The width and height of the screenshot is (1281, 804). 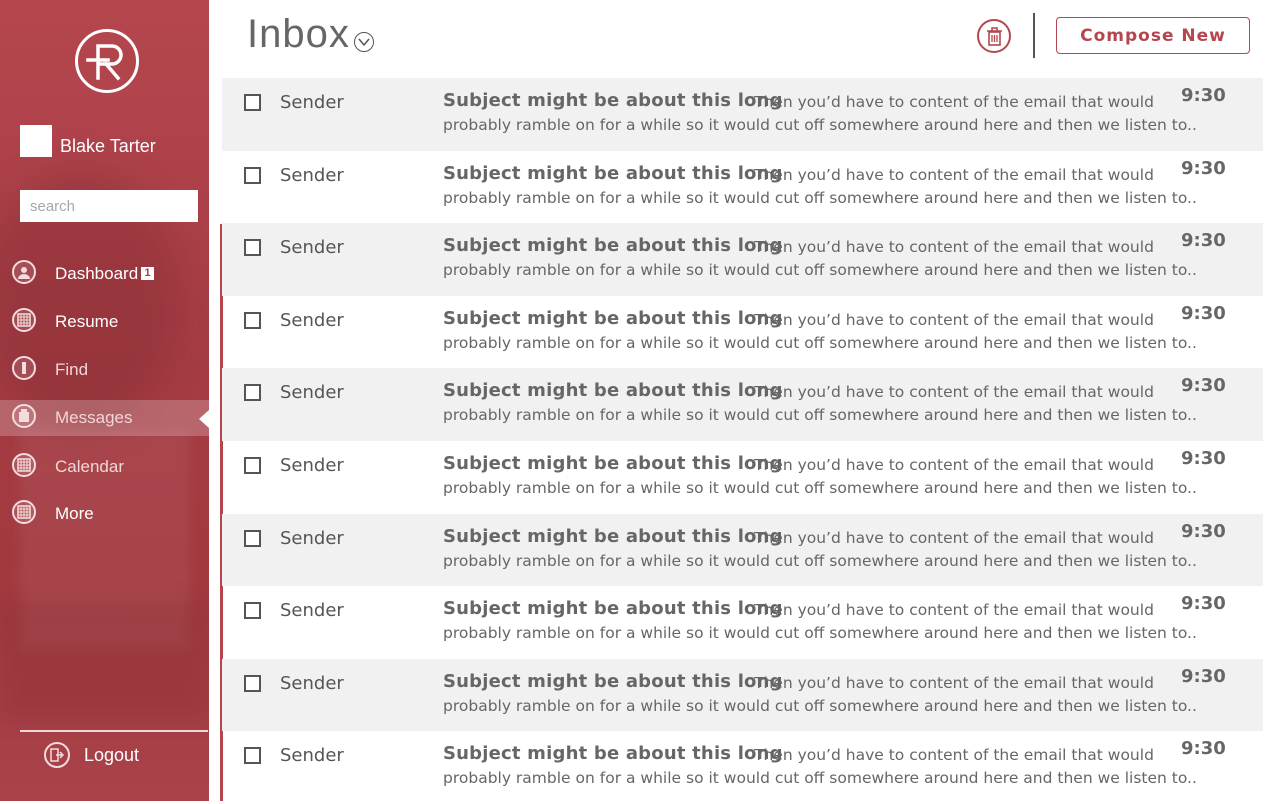 I want to click on user-name: Blake Tarter, so click(x=108, y=146).